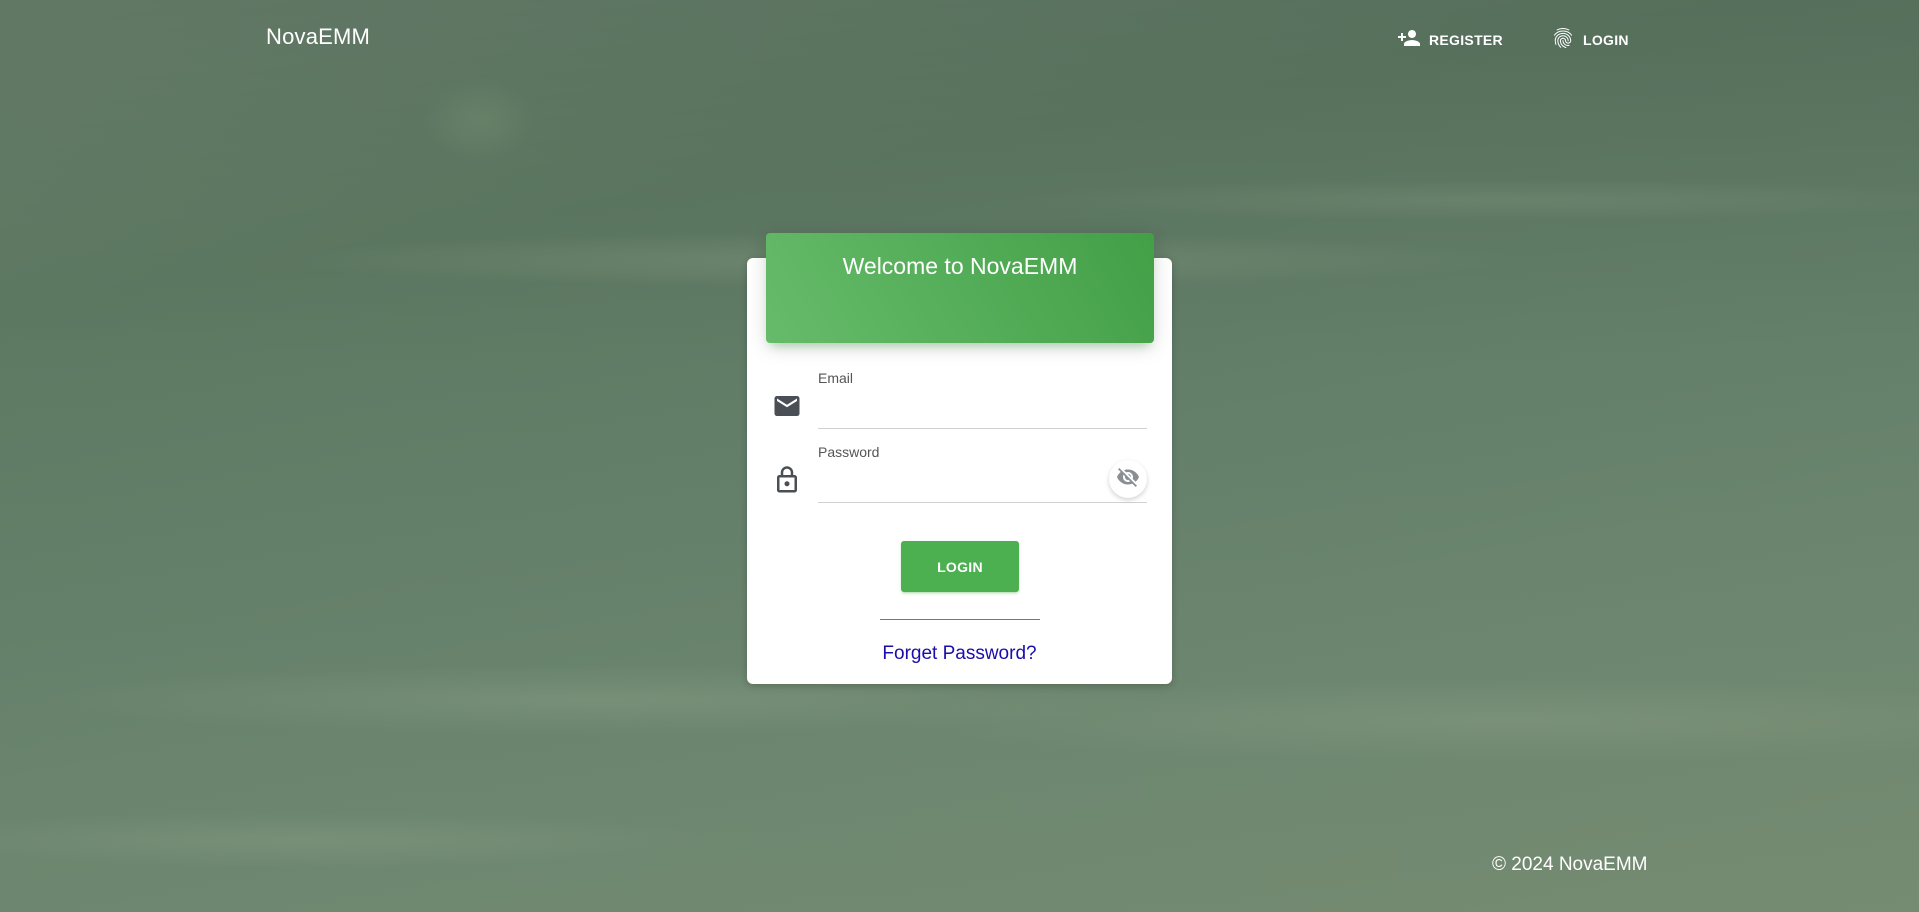 This screenshot has height=912, width=1919. What do you see at coordinates (836, 378) in the screenshot?
I see `email-label: Email` at bounding box center [836, 378].